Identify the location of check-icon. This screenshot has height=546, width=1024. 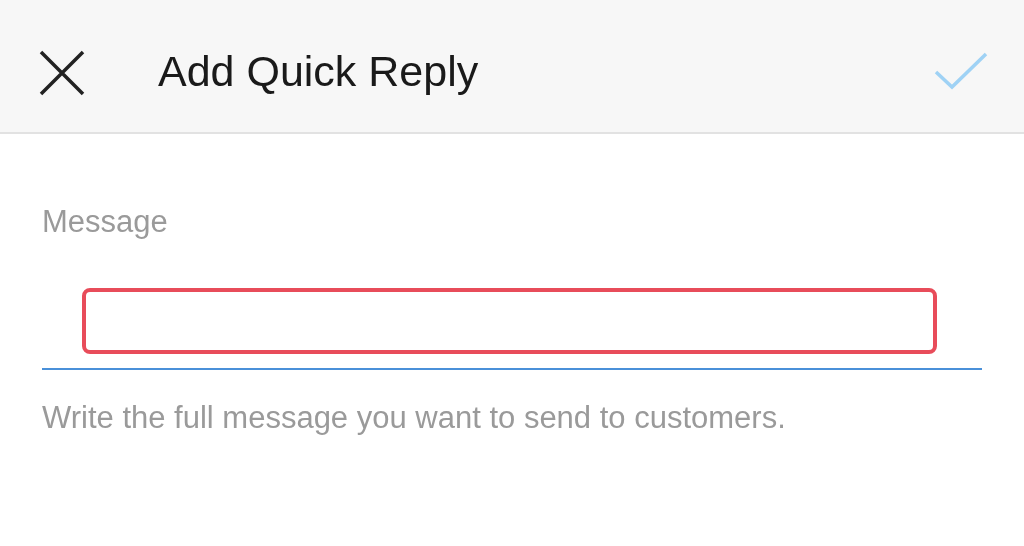
(961, 71).